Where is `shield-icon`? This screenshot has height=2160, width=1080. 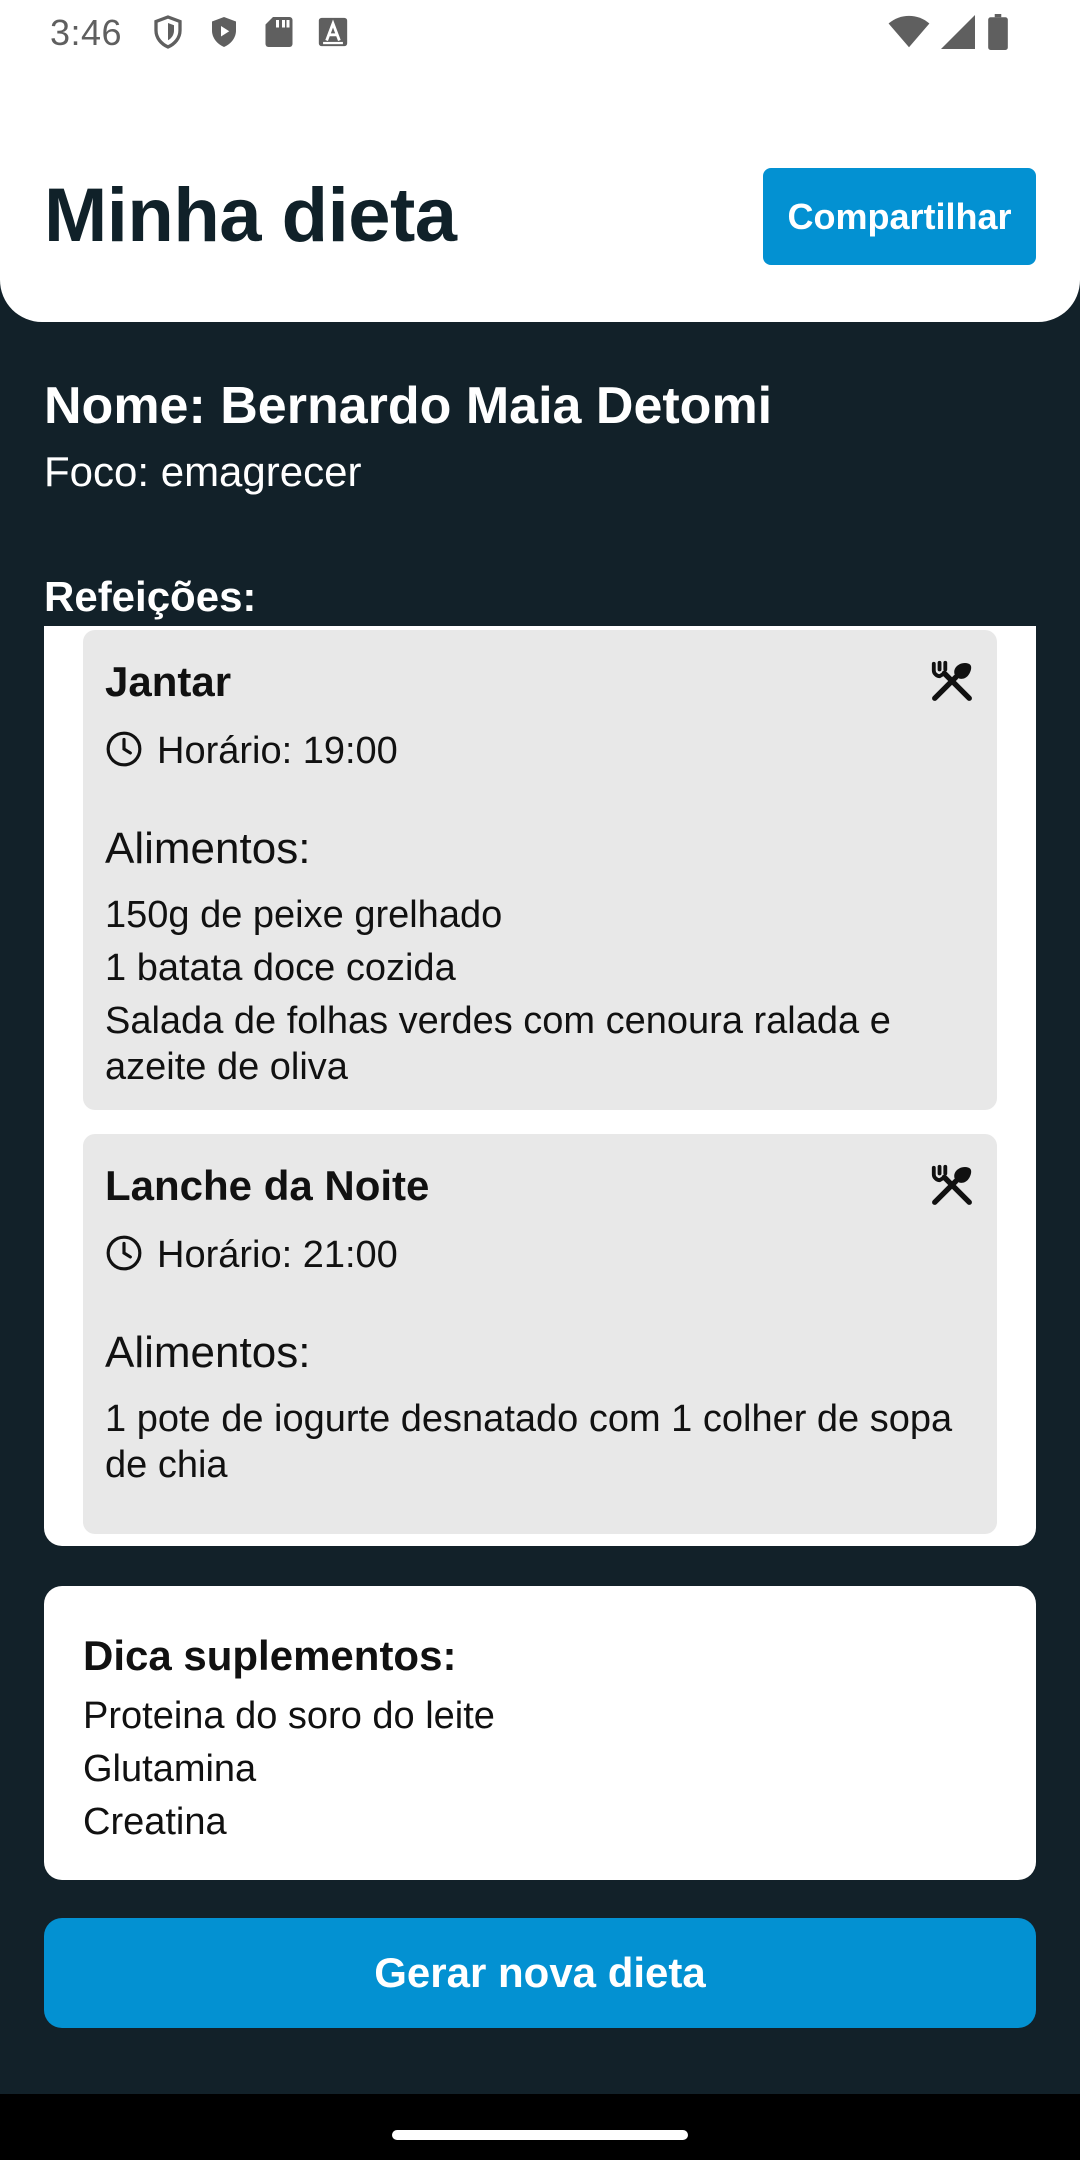
shield-icon is located at coordinates (168, 32).